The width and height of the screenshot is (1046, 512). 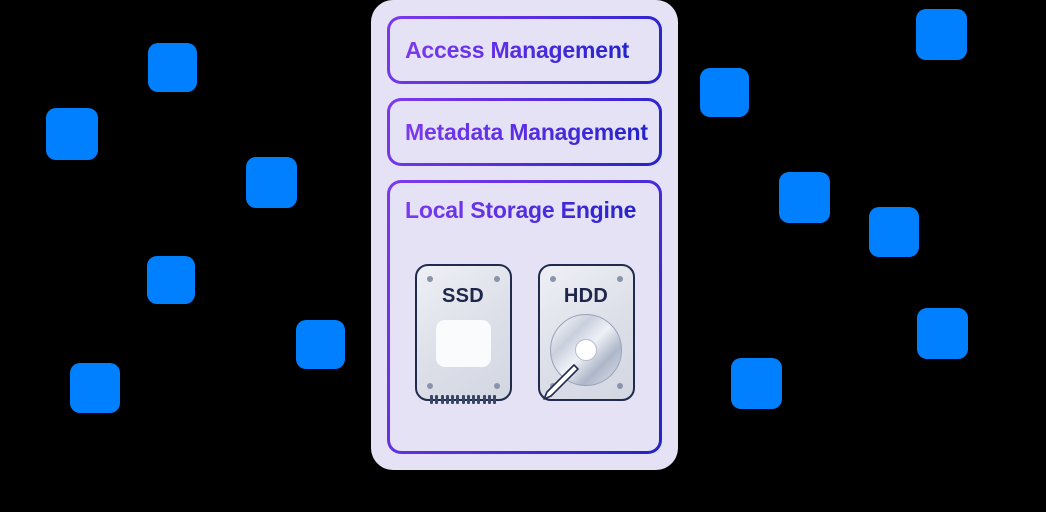 I want to click on access-management-box: Access Management, so click(x=524, y=50).